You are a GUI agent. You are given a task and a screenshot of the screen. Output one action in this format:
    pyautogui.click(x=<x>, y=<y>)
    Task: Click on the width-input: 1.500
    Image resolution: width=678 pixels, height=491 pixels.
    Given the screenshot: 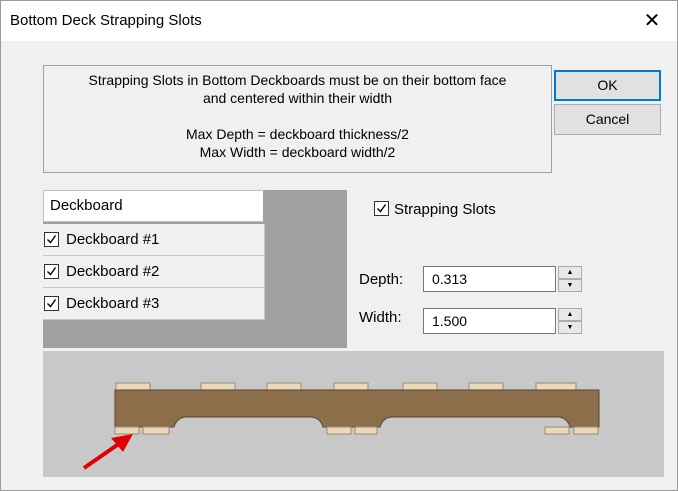 What is the action you would take?
    pyautogui.click(x=489, y=321)
    